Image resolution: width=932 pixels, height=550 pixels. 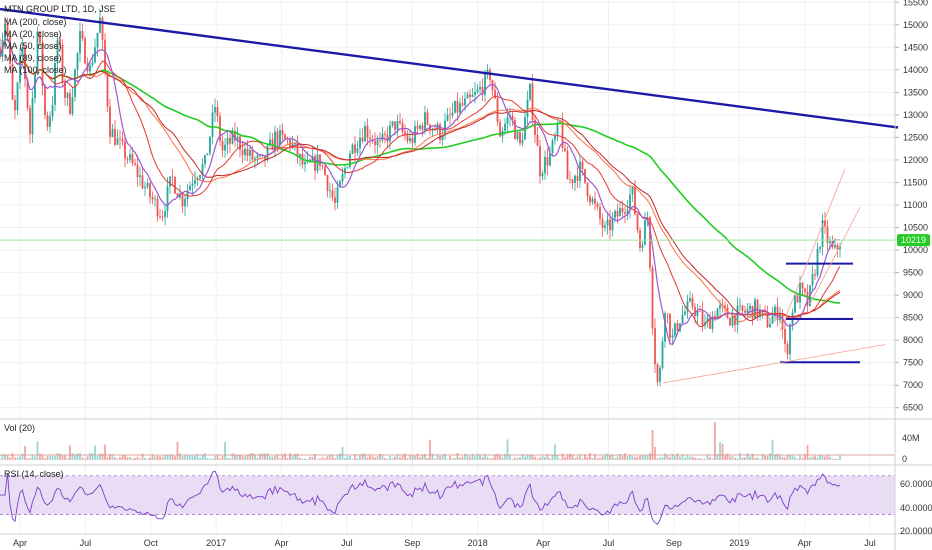 I want to click on legend-ma20: MA (20, close), so click(x=33, y=34).